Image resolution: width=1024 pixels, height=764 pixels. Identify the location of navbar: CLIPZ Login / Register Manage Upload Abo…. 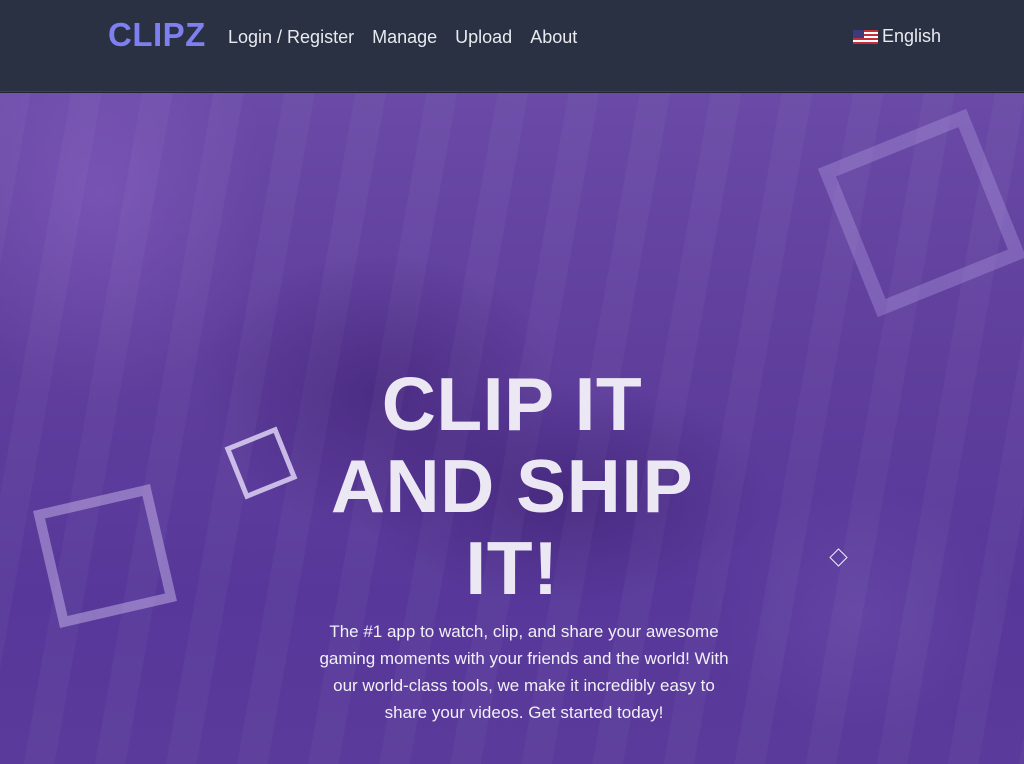
(512, 46).